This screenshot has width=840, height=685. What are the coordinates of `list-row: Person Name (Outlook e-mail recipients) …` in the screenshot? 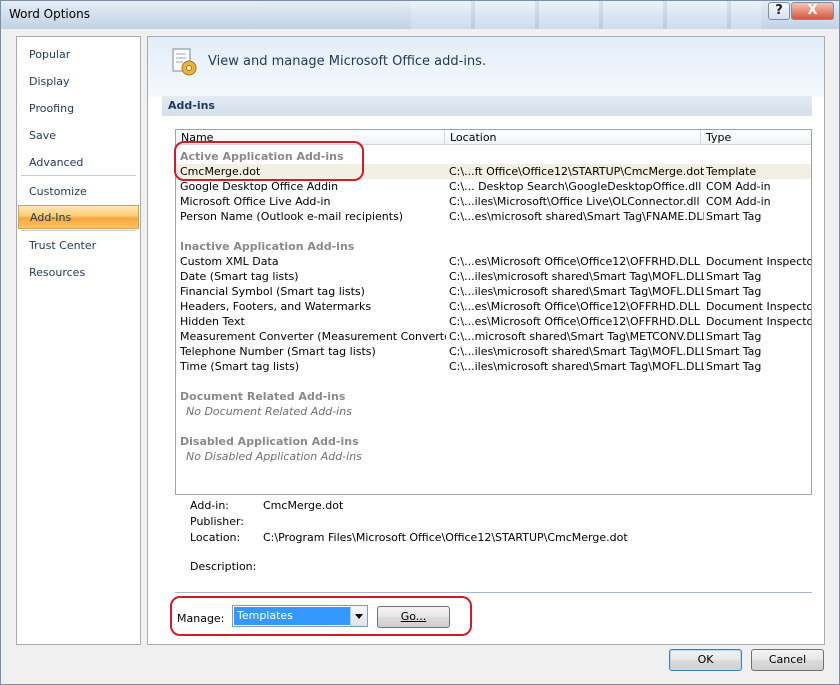 It's located at (493, 216).